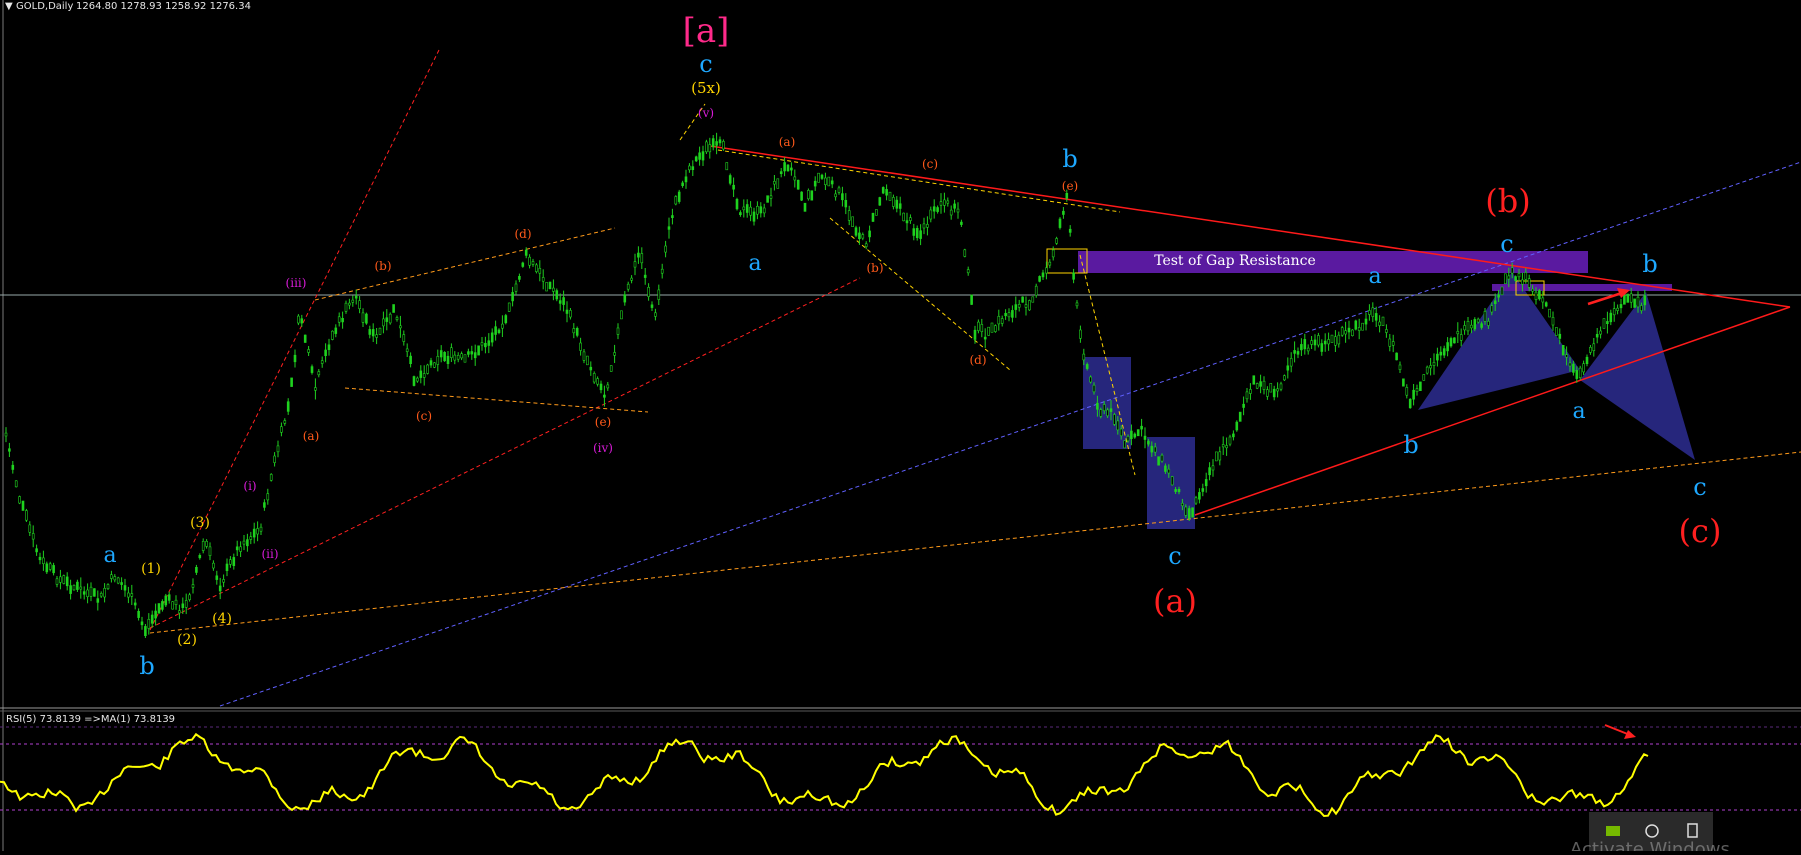 Image resolution: width=1801 pixels, height=855 pixels. I want to click on wave-label-a-2: a, so click(754, 263).